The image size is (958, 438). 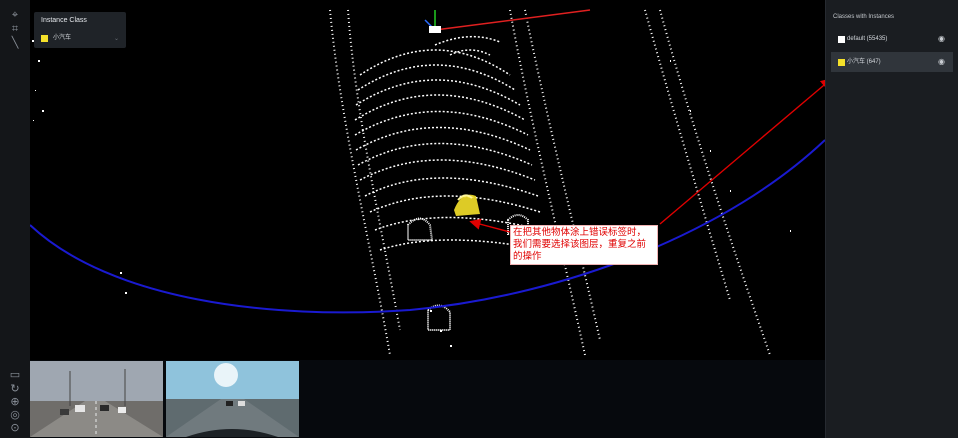 I want to click on camera-thumbnail-rear, so click(x=232, y=399).